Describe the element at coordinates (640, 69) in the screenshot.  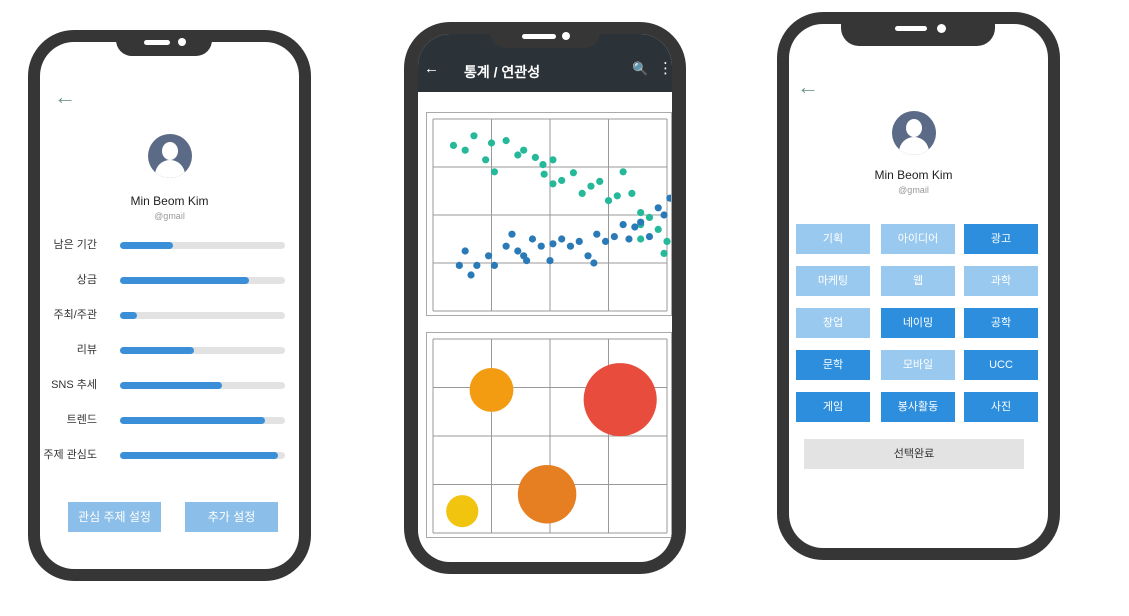
I see `search-icon: 🔍` at that location.